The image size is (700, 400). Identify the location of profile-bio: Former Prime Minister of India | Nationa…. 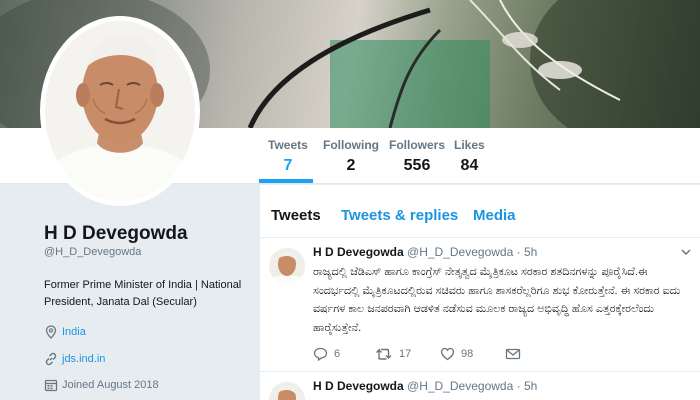
(143, 293).